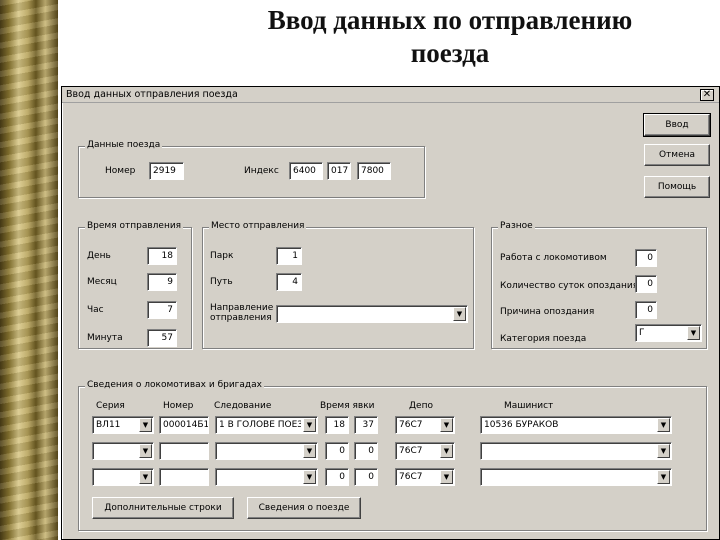 This screenshot has height=540, width=720. I want to click on track-field: 4, so click(289, 282).